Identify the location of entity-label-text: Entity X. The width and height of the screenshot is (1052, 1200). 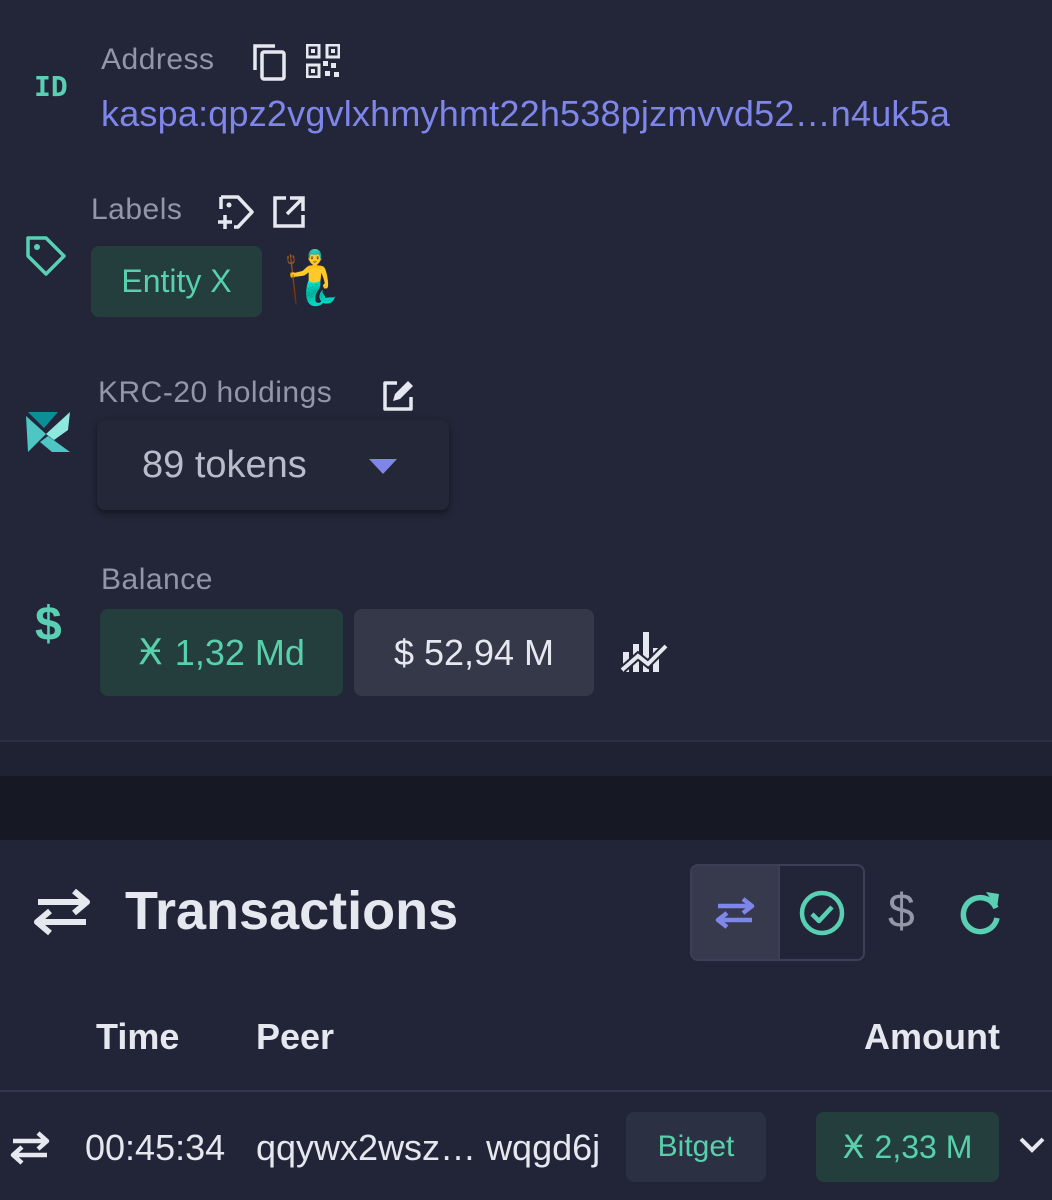
(176, 281).